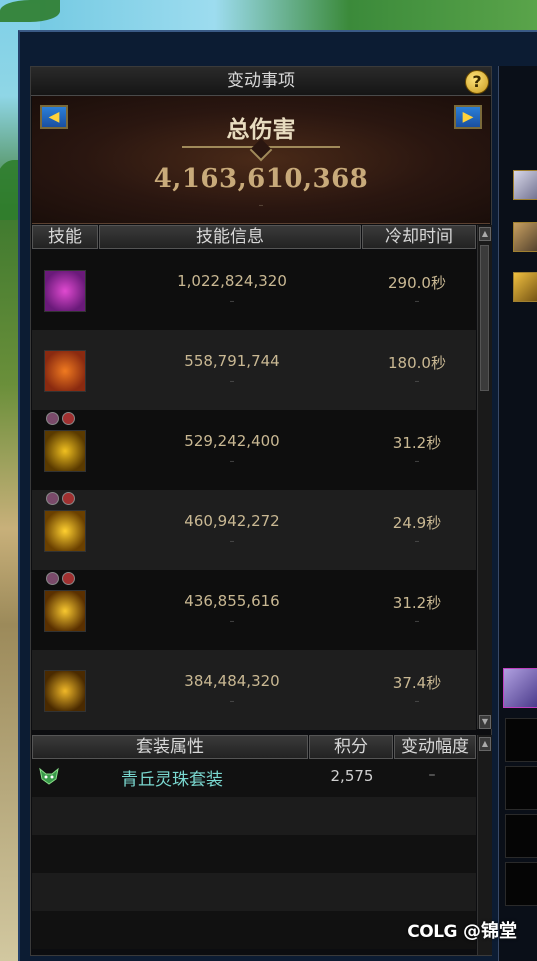  I want to click on set-table-header: 套装属性 积分 变动幅度, so click(254, 747).